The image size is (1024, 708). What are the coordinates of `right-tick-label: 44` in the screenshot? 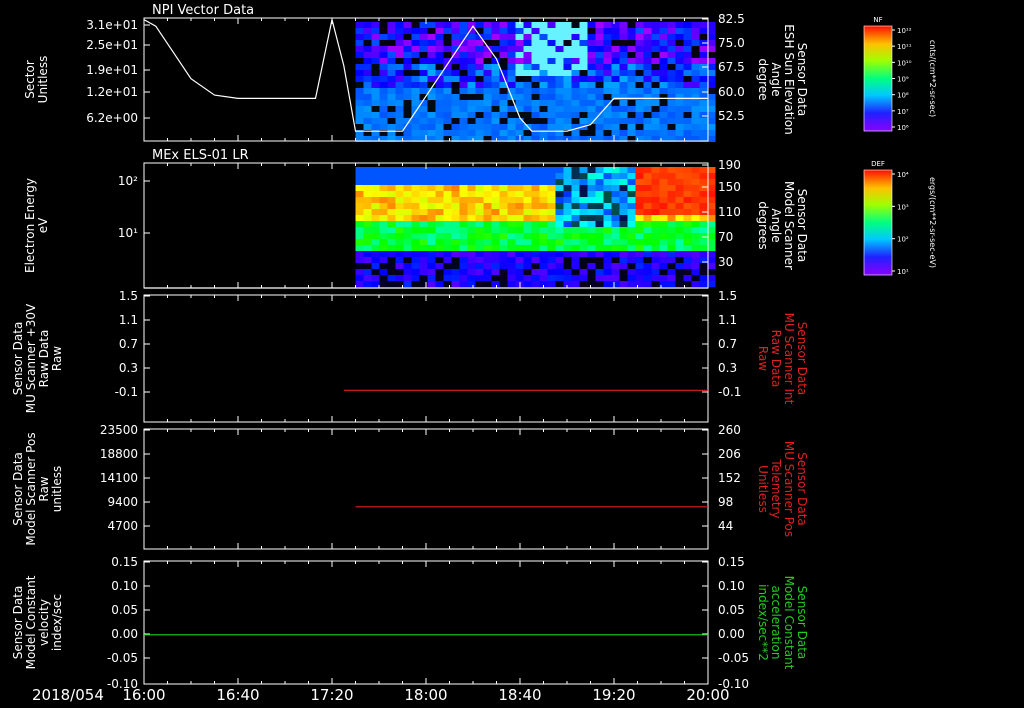 It's located at (725, 526).